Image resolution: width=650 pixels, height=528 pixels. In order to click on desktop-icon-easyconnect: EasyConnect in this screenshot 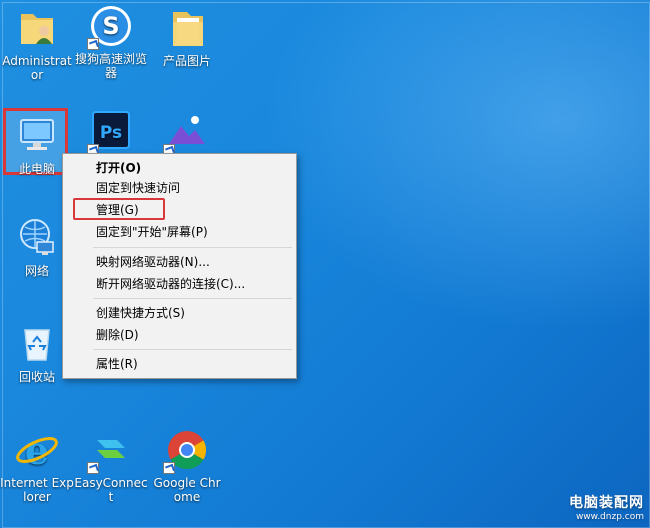, I will do `click(111, 465)`.